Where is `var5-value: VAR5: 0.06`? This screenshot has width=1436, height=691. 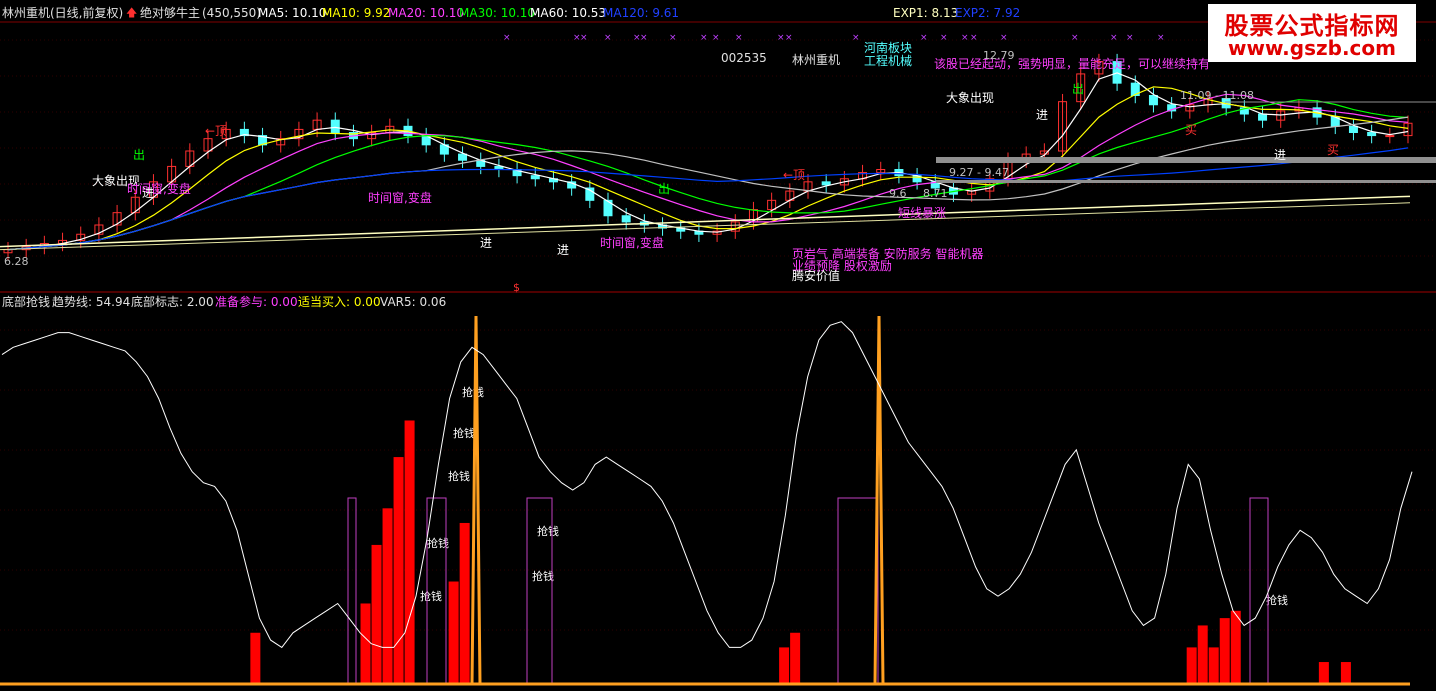
var5-value: VAR5: 0.06 is located at coordinates (413, 302).